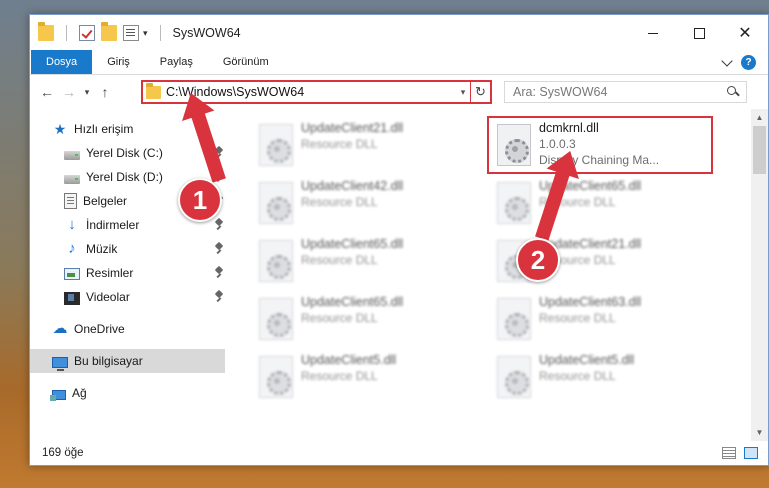  I want to click on title-bar: ▾ SysWOW64 ✕, so click(399, 33).